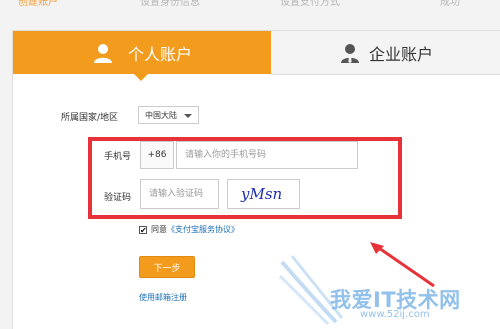  Describe the element at coordinates (118, 157) in the screenshot. I see `phone-label: 手机号` at that location.